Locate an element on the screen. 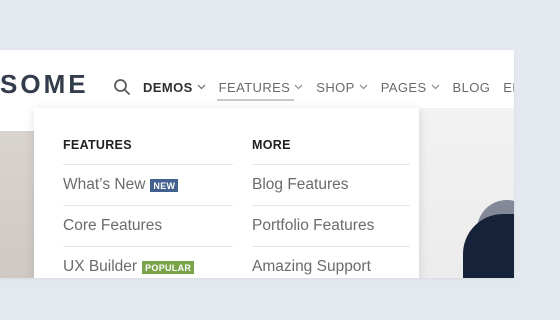  menu-item-ux-builder: UX Builder POPULAR is located at coordinates (148, 262).